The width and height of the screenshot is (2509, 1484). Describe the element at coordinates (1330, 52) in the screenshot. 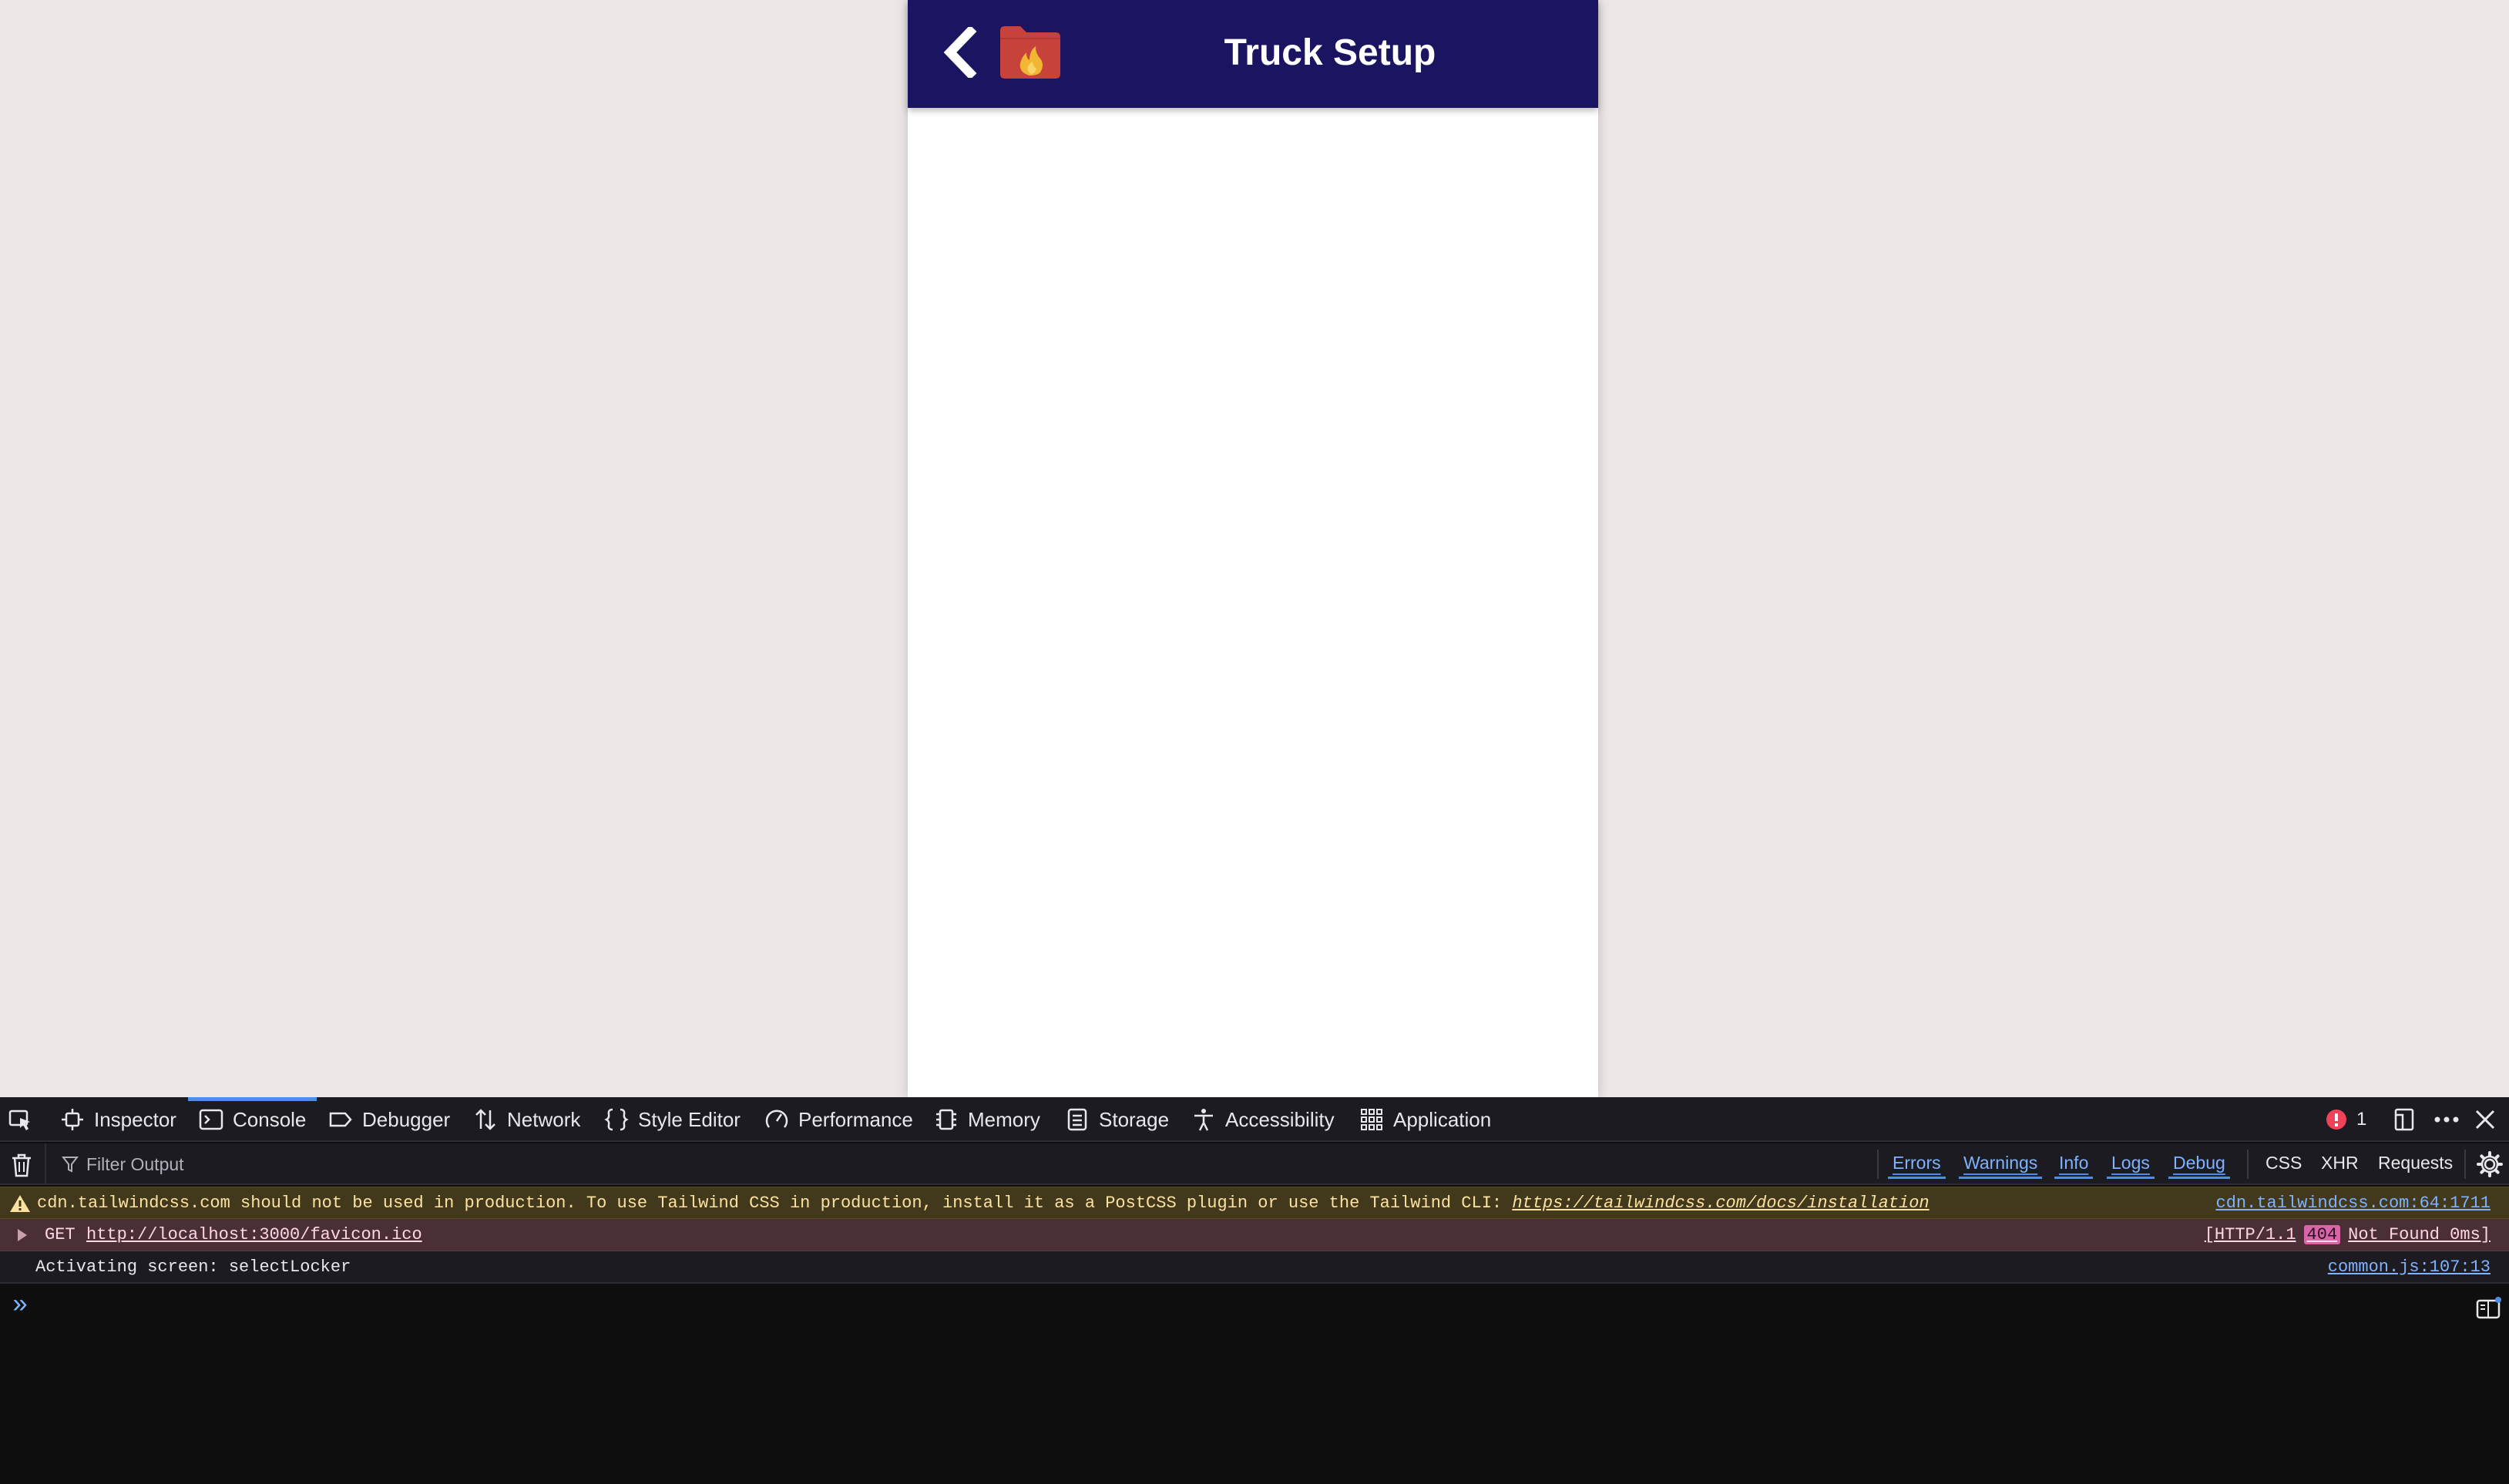

I see `page-title: Truck Setup` at that location.